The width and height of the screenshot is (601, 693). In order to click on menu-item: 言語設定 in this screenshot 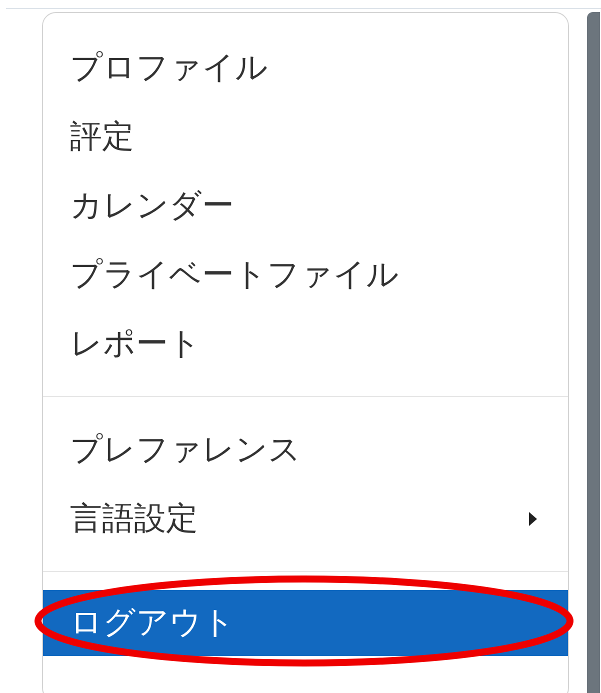, I will do `click(305, 518)`.